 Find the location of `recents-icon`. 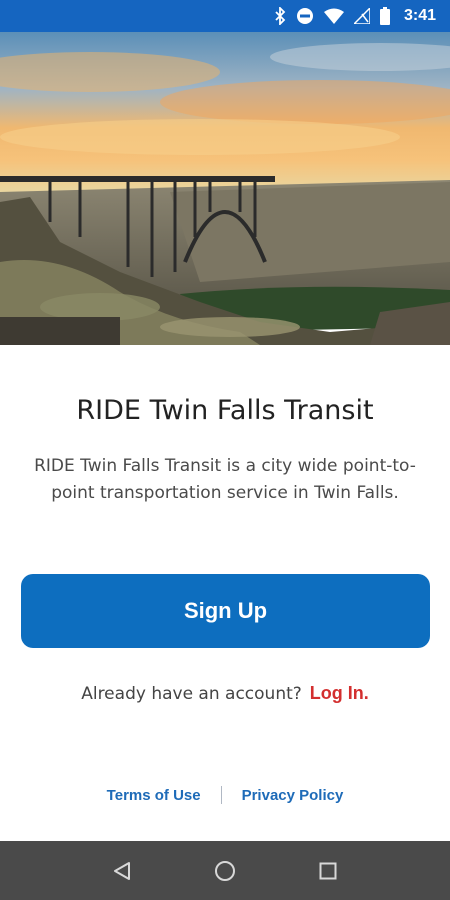

recents-icon is located at coordinates (328, 871).